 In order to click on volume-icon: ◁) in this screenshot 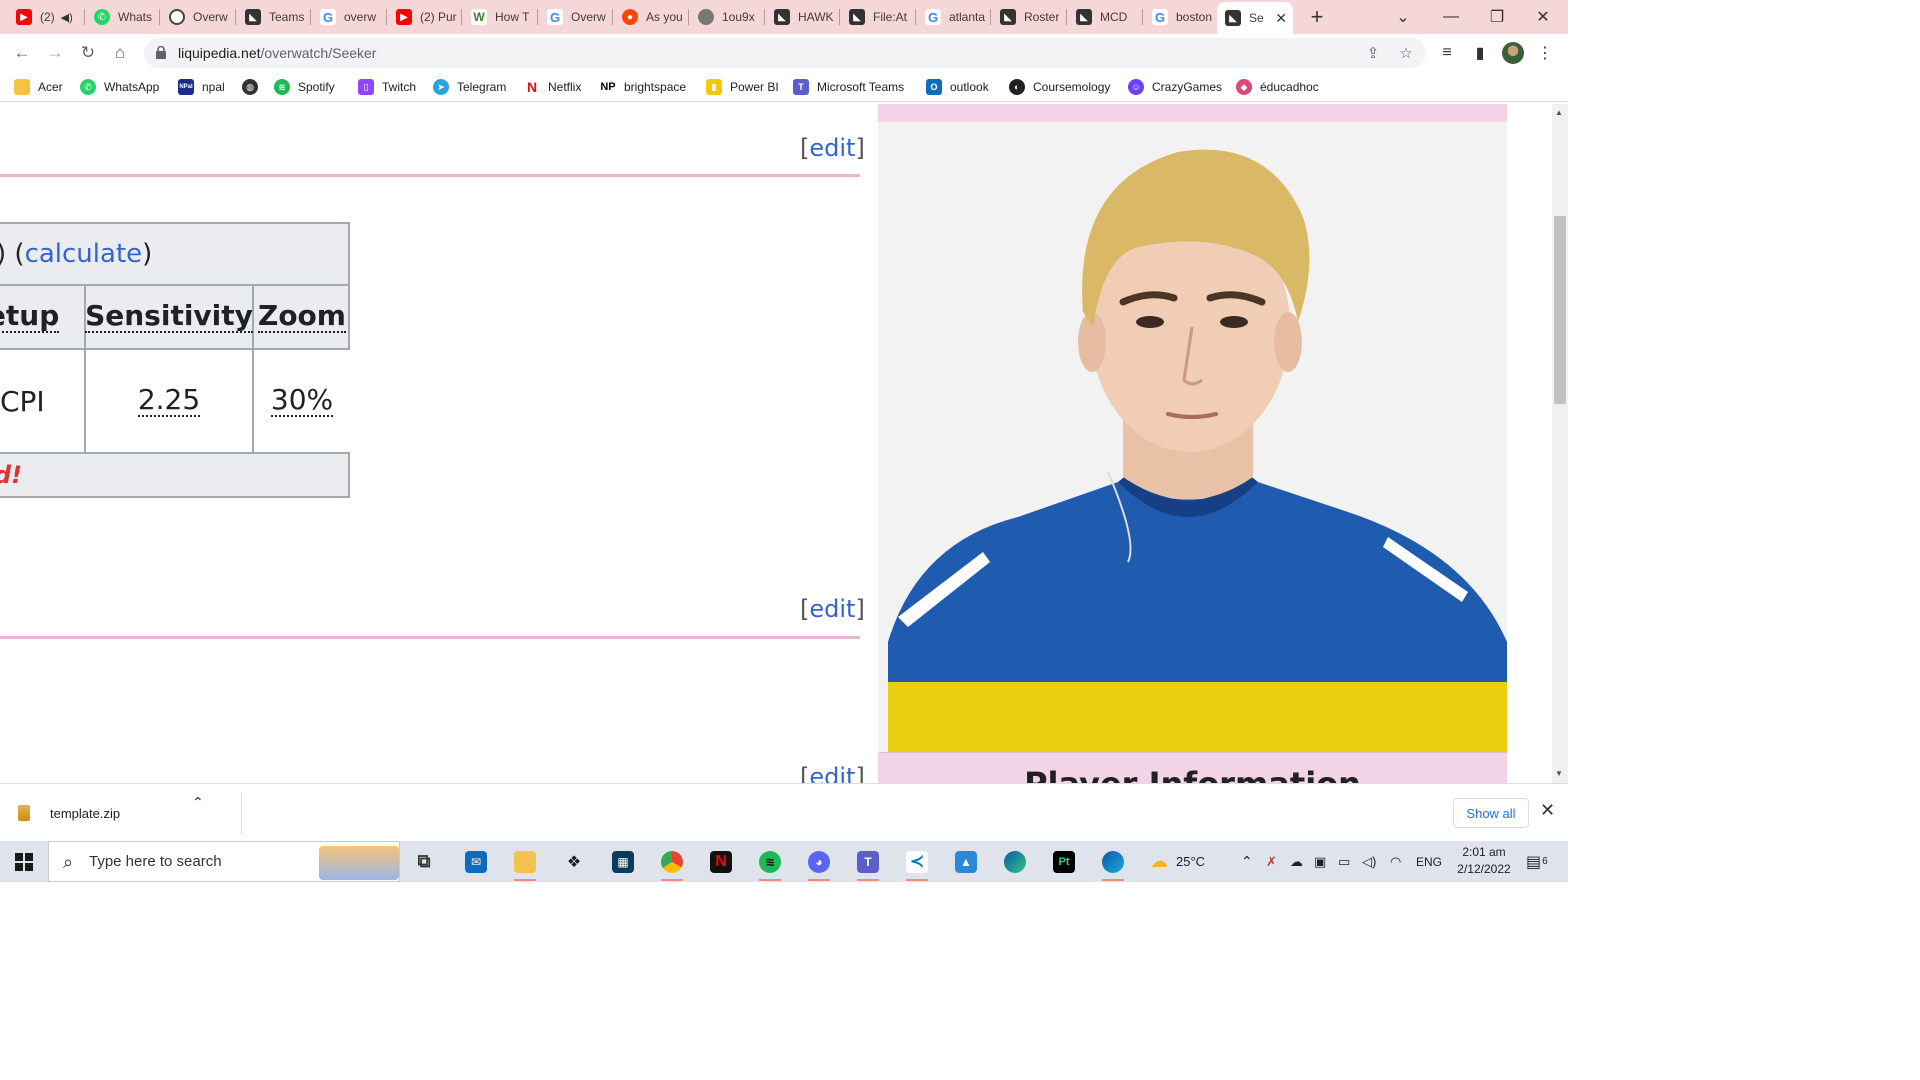, I will do `click(1369, 861)`.